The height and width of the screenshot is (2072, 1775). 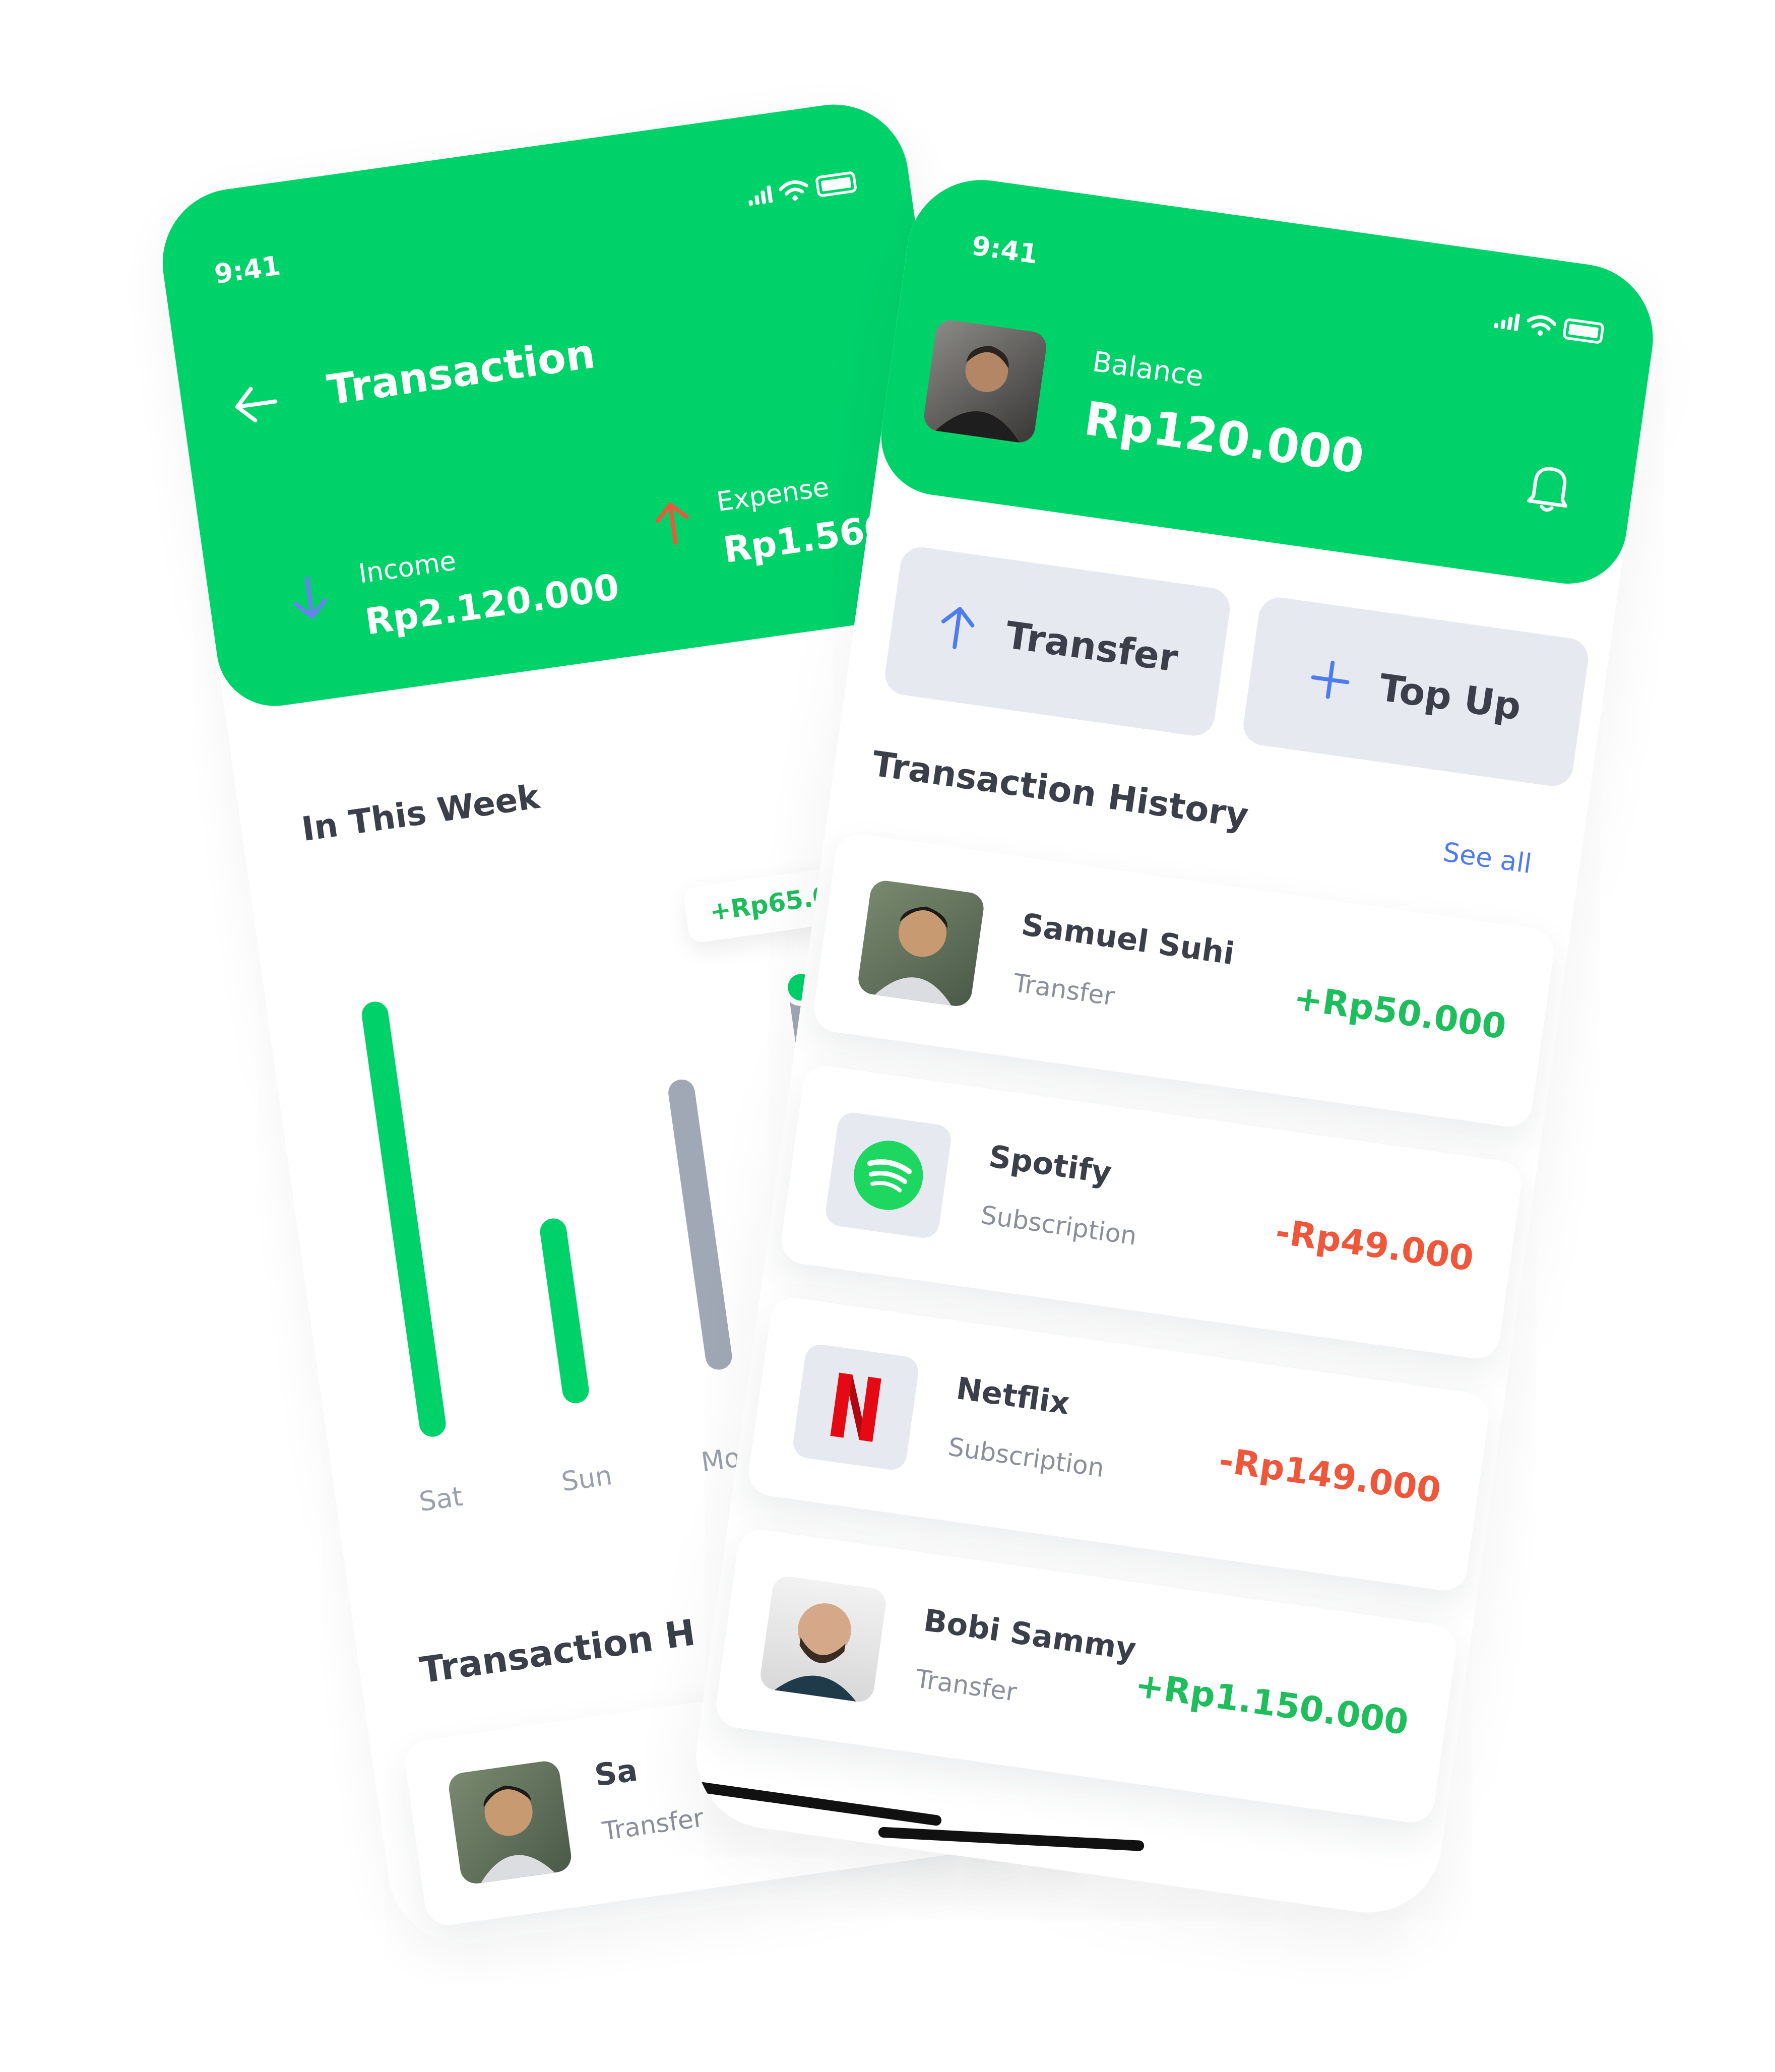 What do you see at coordinates (1400, 1013) in the screenshot?
I see `transaction-amount: +Rp50.000` at bounding box center [1400, 1013].